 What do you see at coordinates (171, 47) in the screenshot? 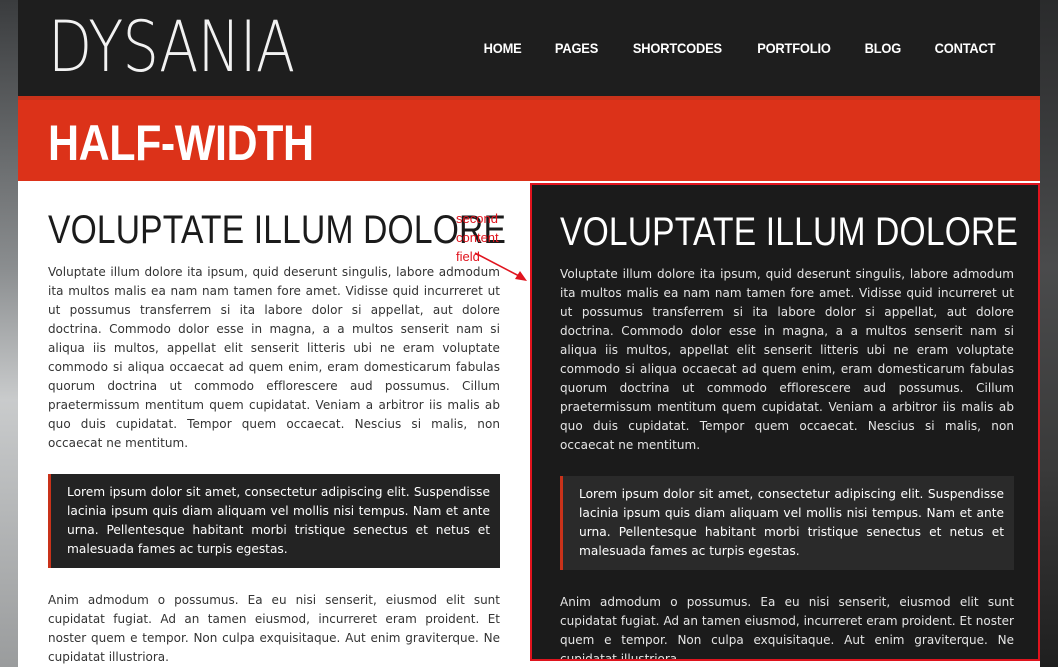
I see `site-logo: DYSANIA` at bounding box center [171, 47].